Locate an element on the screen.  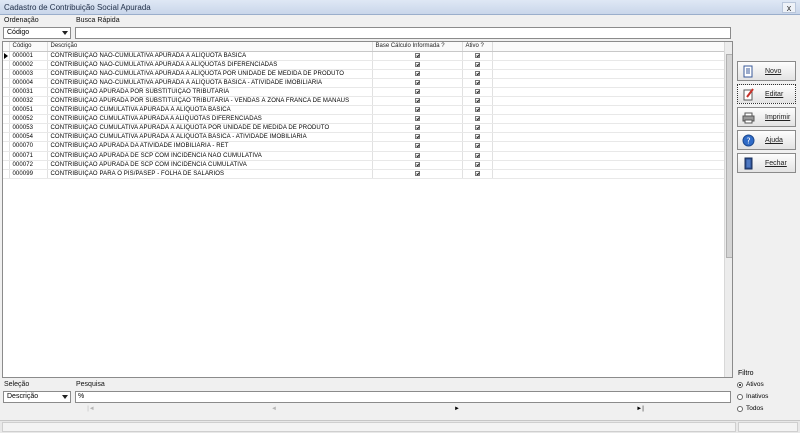
close-window-button: x is located at coordinates (789, 7).